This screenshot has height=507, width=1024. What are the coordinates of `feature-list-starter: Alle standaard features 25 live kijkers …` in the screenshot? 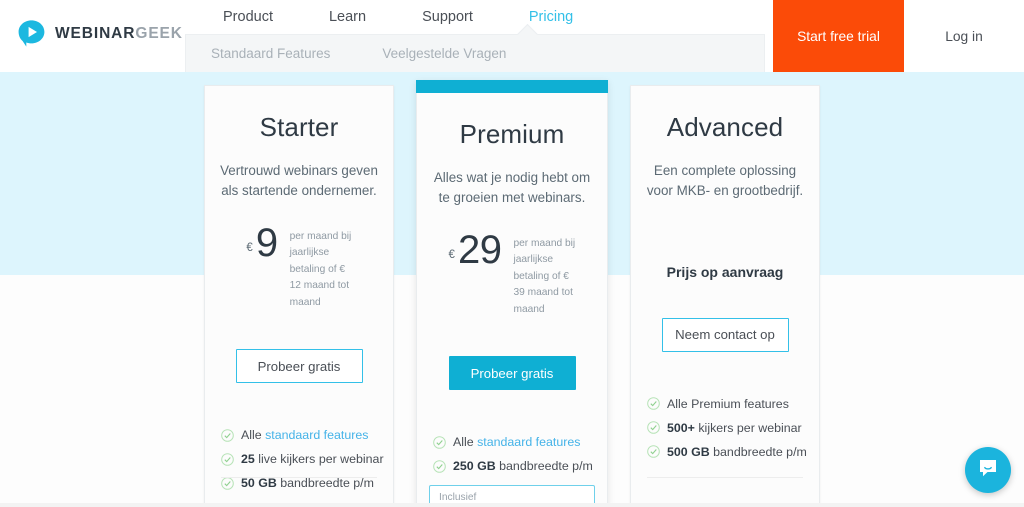 It's located at (299, 436).